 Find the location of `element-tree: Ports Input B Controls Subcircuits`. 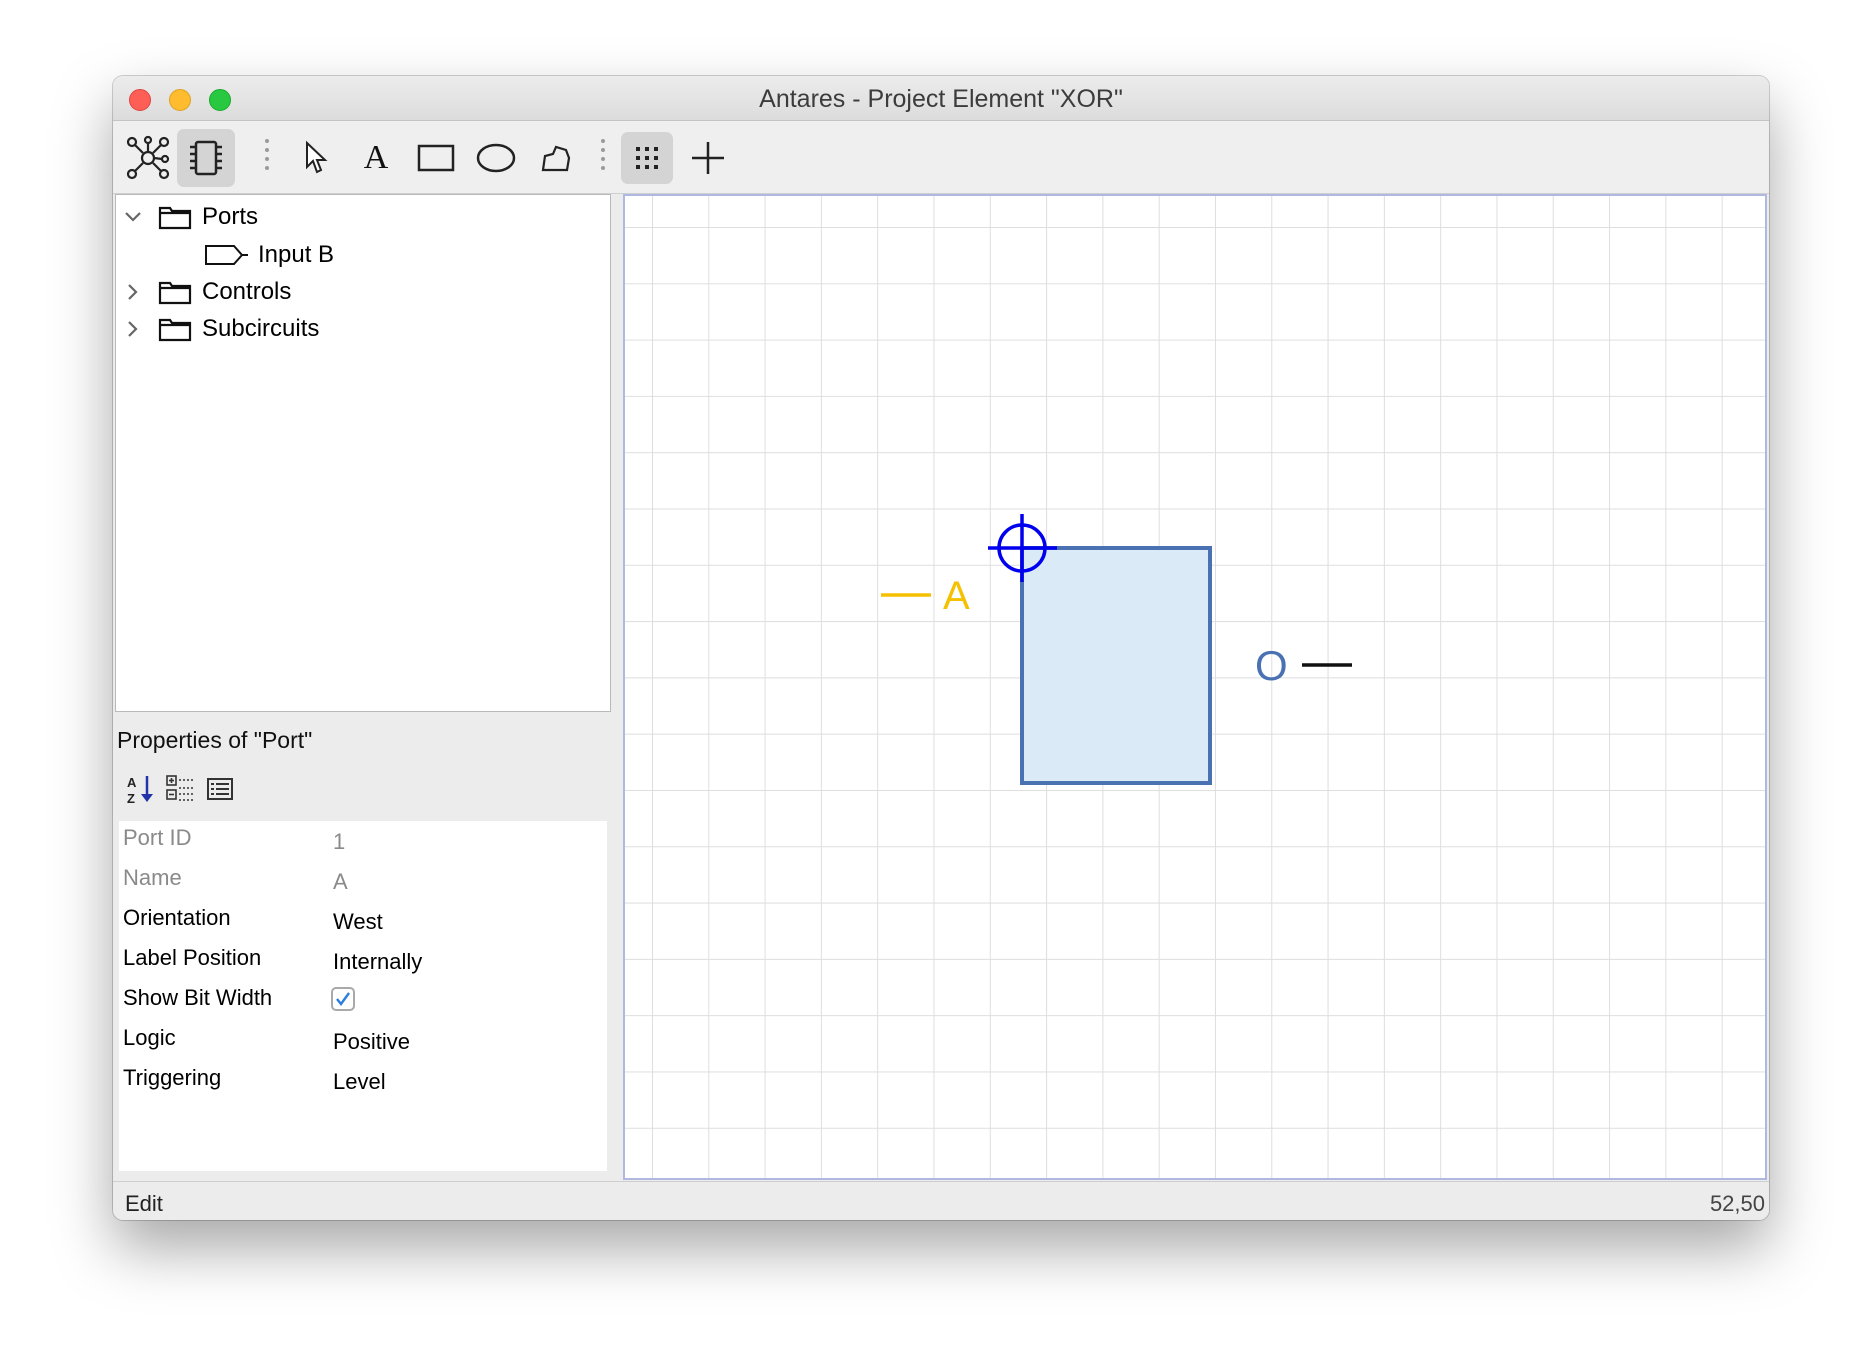

element-tree: Ports Input B Controls Subcircuits is located at coordinates (363, 453).